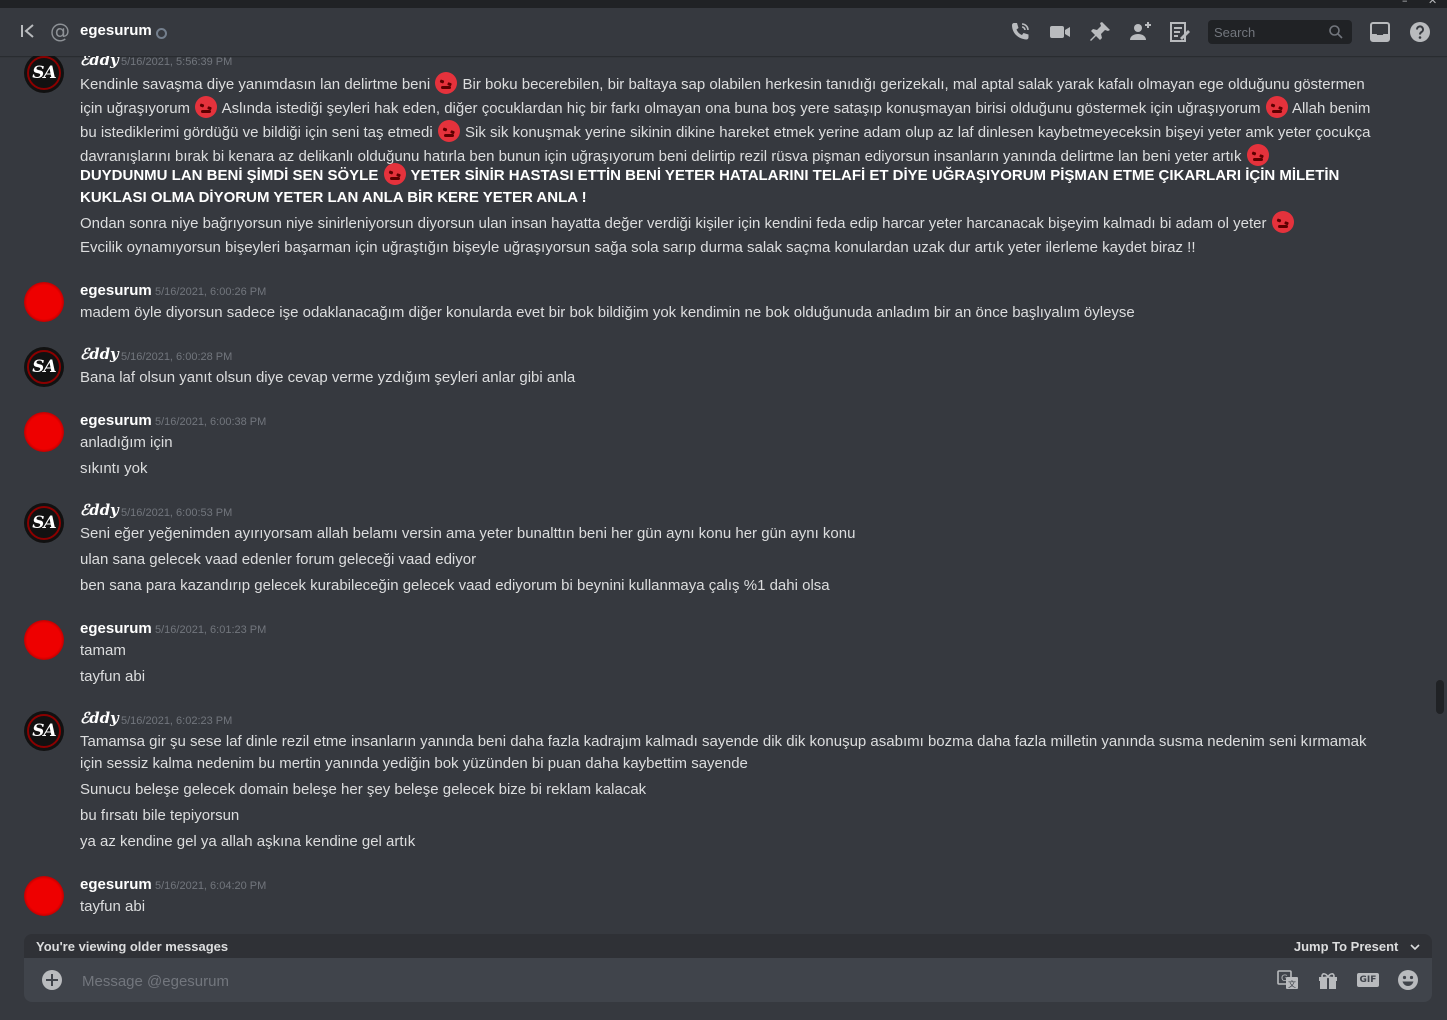  I want to click on add-friend-icon, so click(1140, 32).